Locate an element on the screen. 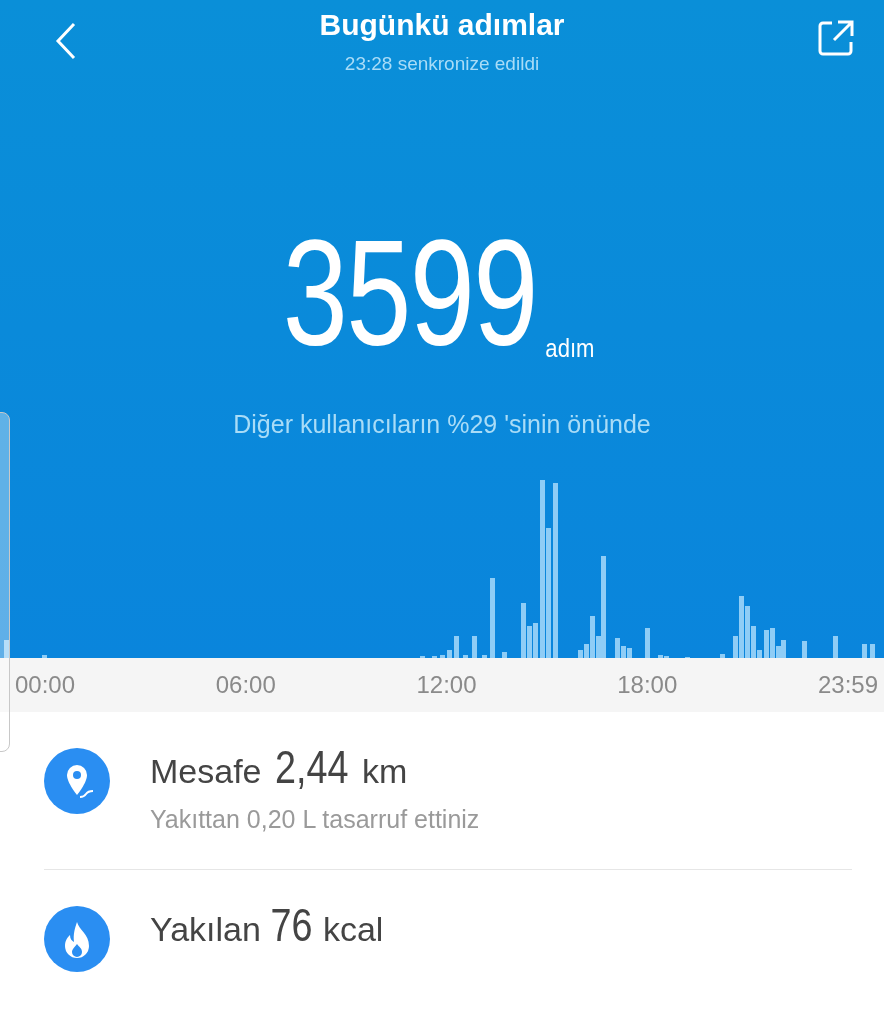 This screenshot has height=1024, width=884. page-title: Bugünkü adımlar is located at coordinates (442, 23).